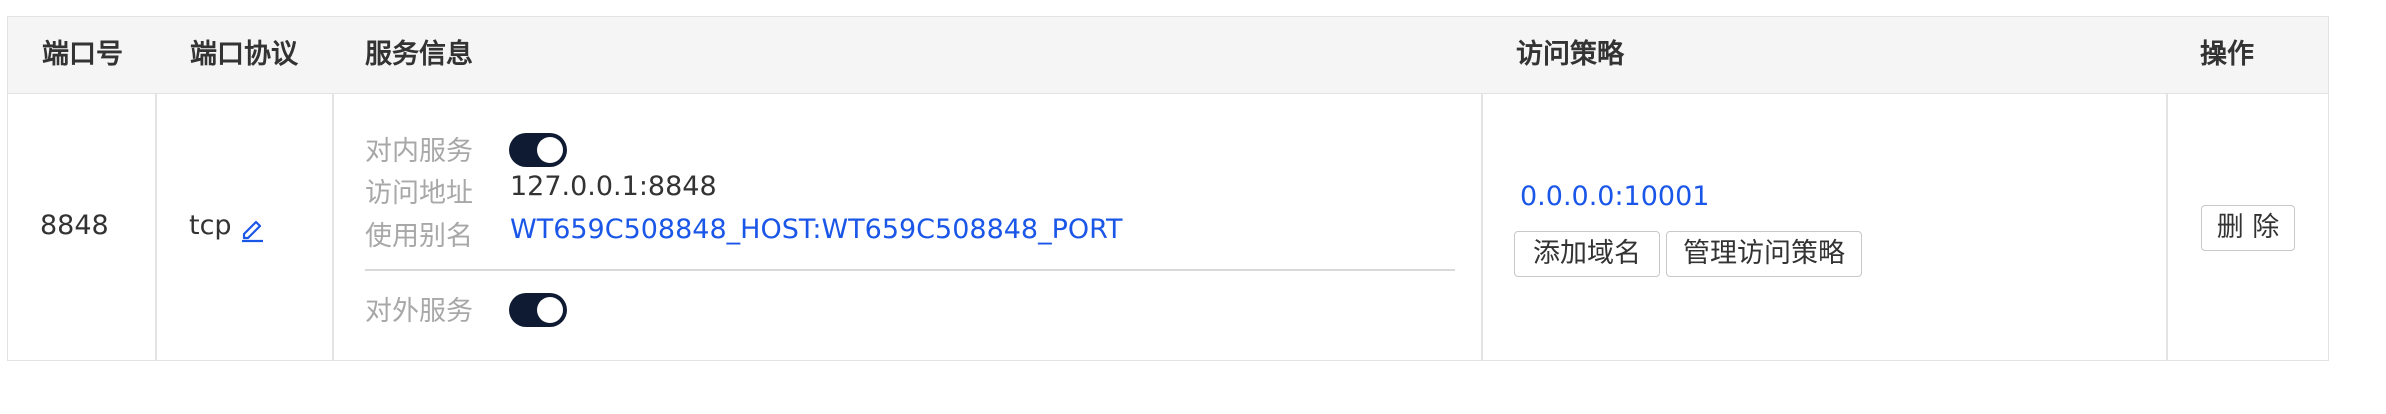 The width and height of the screenshot is (2386, 414). Describe the element at coordinates (252, 228) in the screenshot. I see `edit-protocol-icon` at that location.